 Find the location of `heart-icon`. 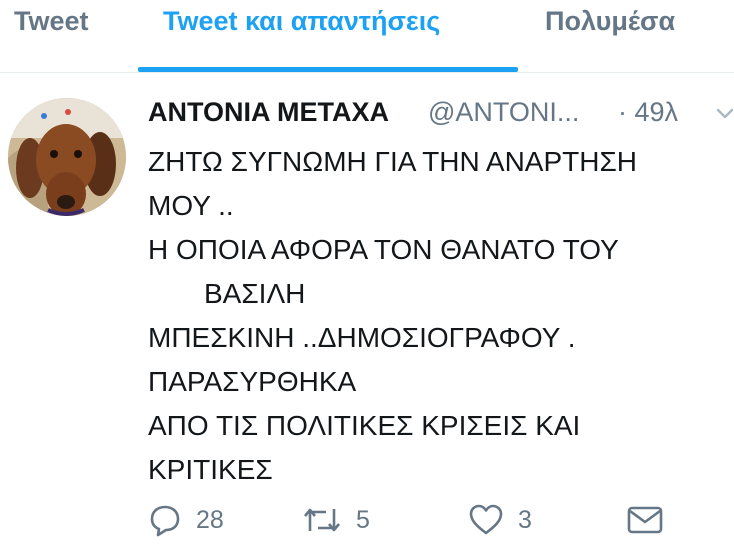

heart-icon is located at coordinates (486, 519).